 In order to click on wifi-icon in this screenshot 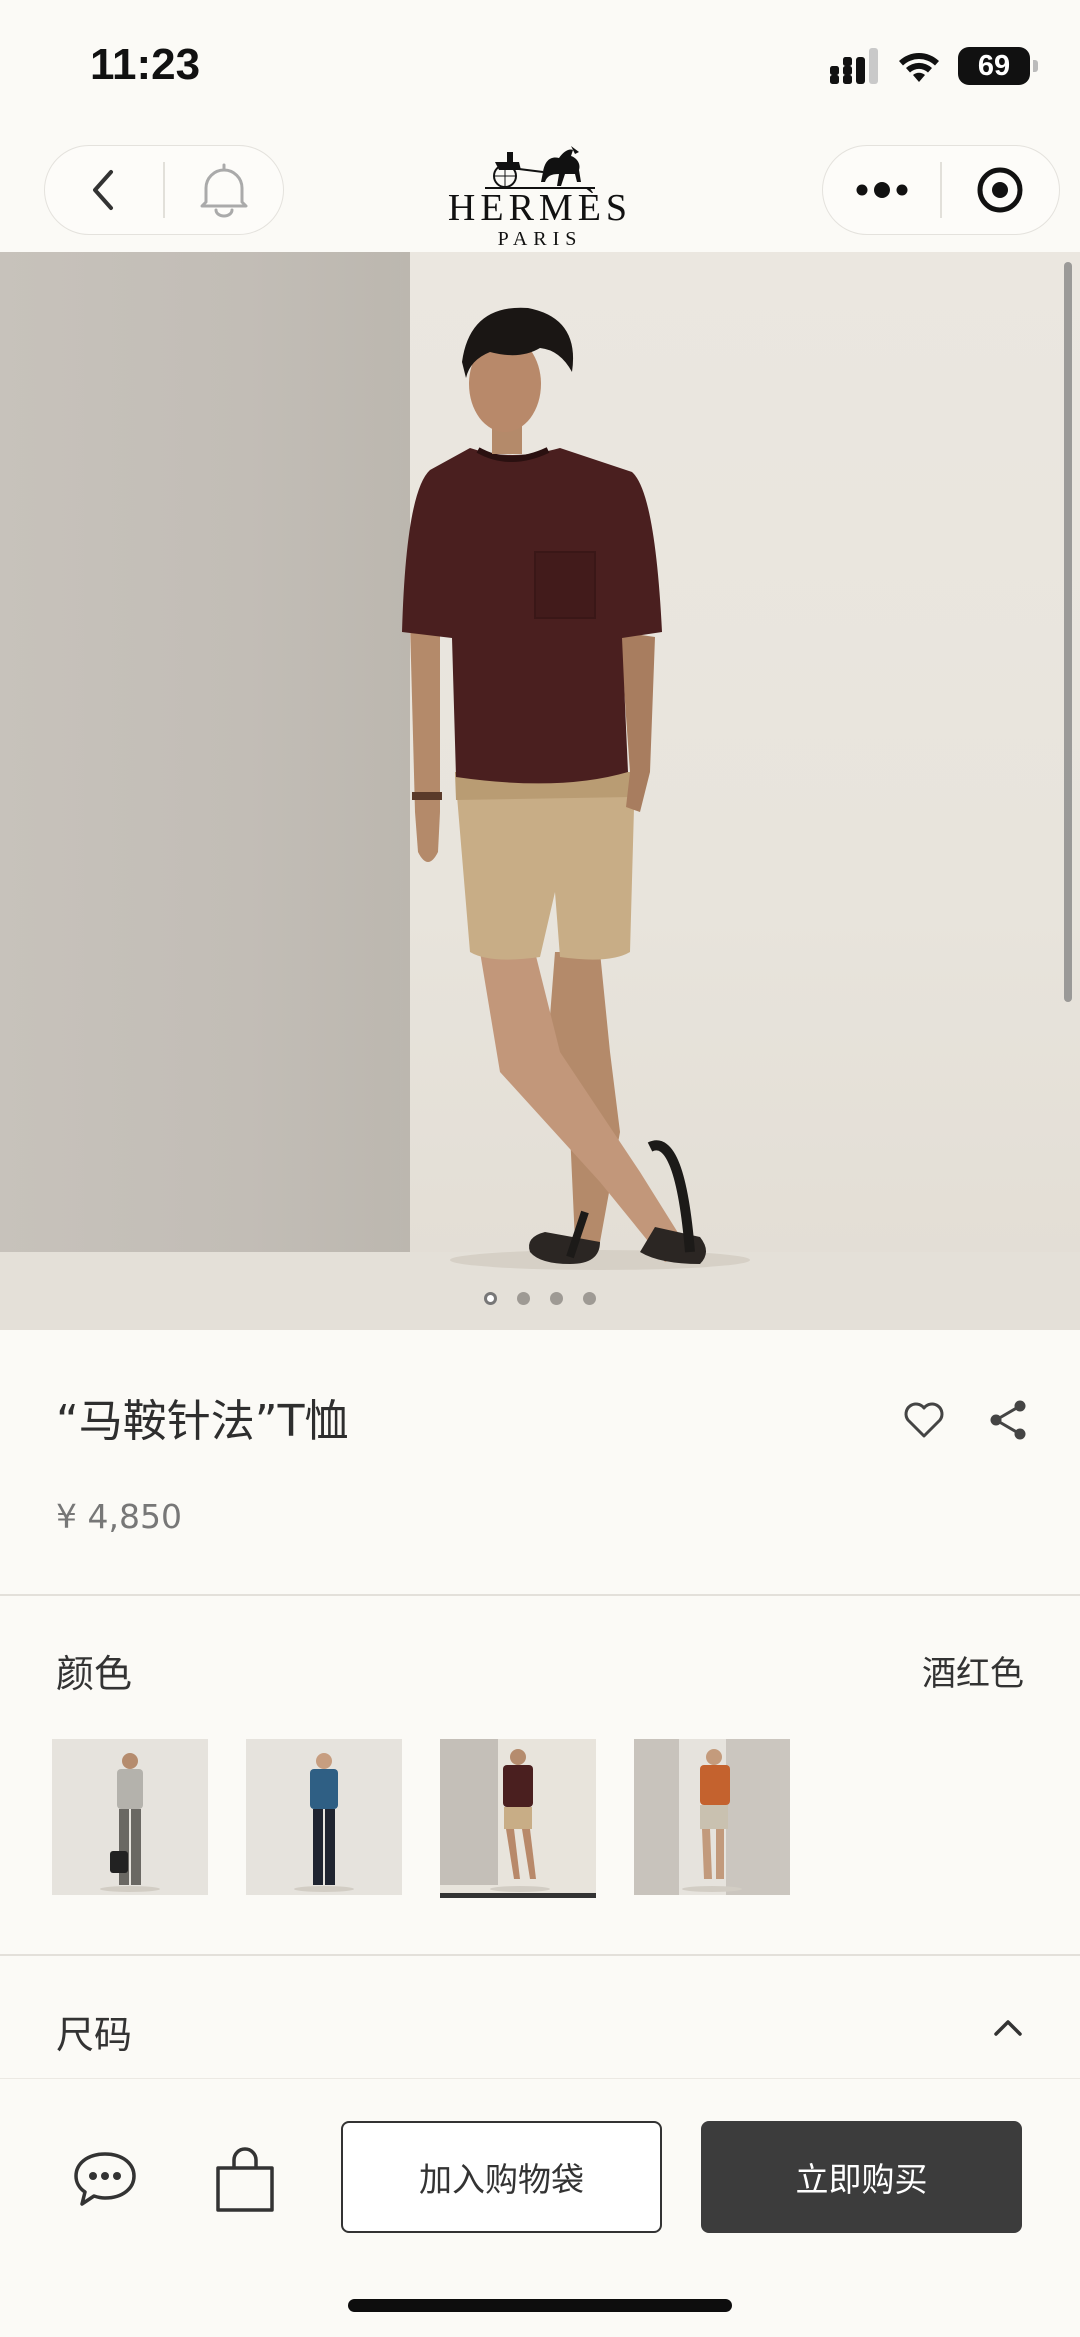, I will do `click(919, 67)`.